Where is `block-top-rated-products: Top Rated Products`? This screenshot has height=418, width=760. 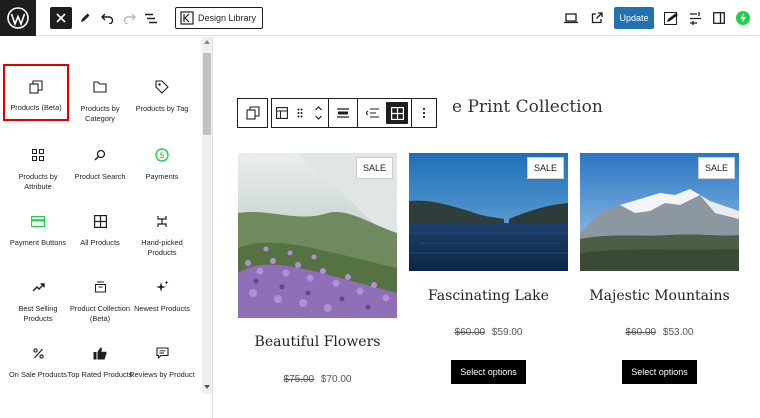
block-top-rated-products: Top Rated Products is located at coordinates (100, 355).